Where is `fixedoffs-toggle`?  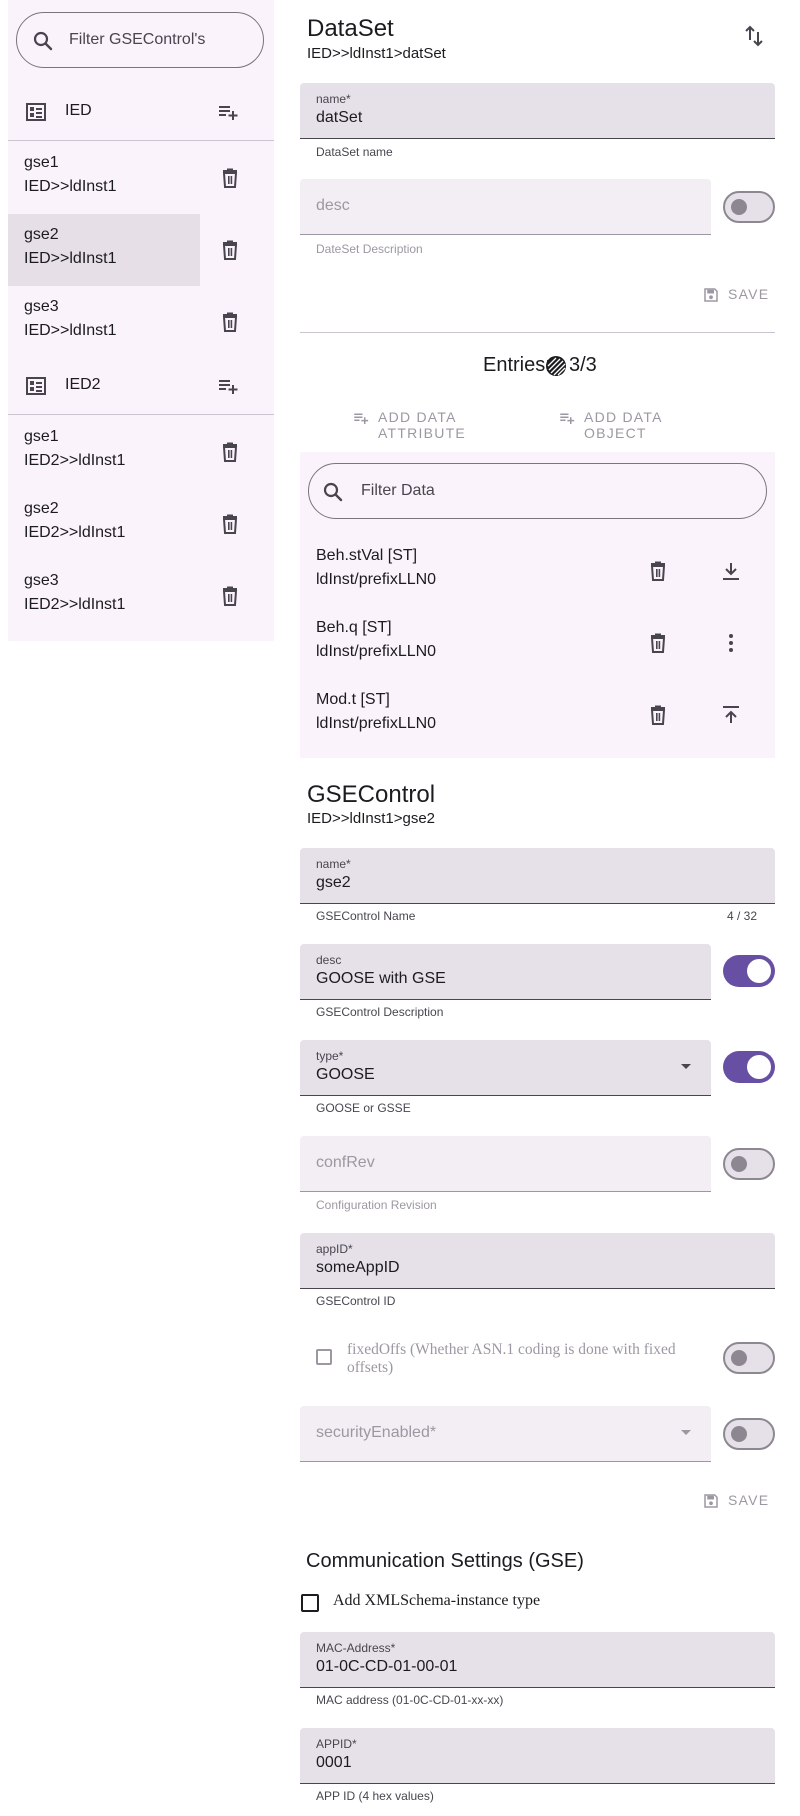
fixedoffs-toggle is located at coordinates (749, 1358).